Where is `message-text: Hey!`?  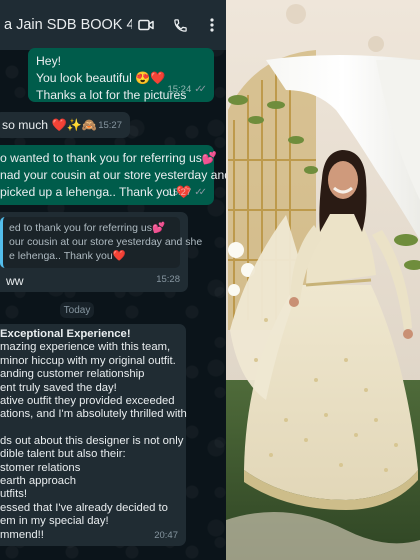
message-text: Hey! is located at coordinates (49, 61).